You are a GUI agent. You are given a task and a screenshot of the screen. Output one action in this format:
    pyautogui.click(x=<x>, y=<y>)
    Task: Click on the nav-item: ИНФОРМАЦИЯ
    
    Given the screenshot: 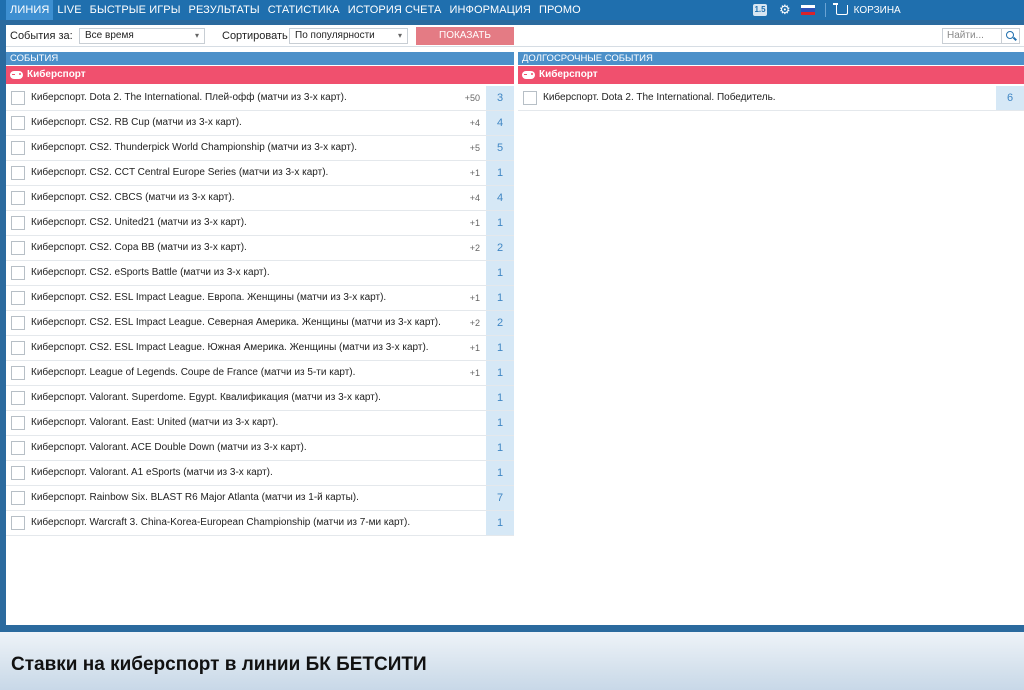 What is the action you would take?
    pyautogui.click(x=489, y=10)
    